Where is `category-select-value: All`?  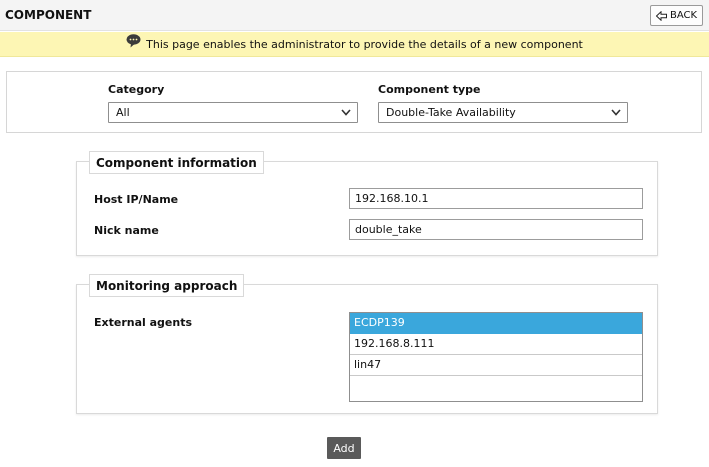
category-select-value: All is located at coordinates (123, 112).